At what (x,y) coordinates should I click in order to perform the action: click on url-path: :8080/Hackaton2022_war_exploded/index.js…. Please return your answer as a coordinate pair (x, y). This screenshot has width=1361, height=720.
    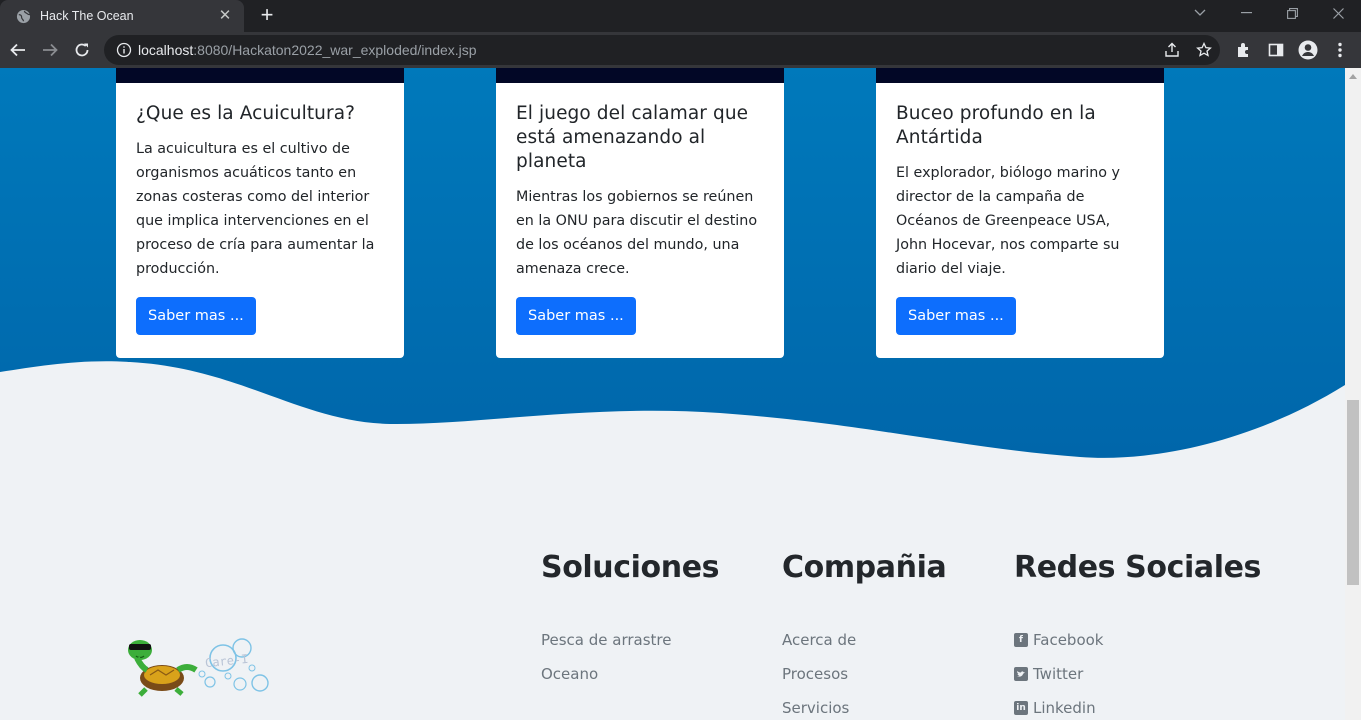
    Looking at the image, I should click on (335, 50).